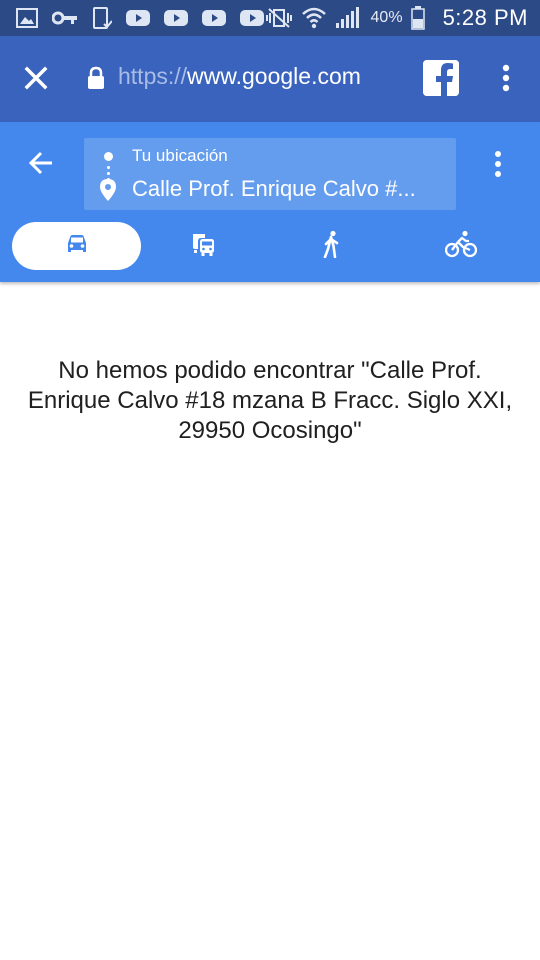 The width and height of the screenshot is (540, 960). I want to click on origin-dot-icon, so click(108, 156).